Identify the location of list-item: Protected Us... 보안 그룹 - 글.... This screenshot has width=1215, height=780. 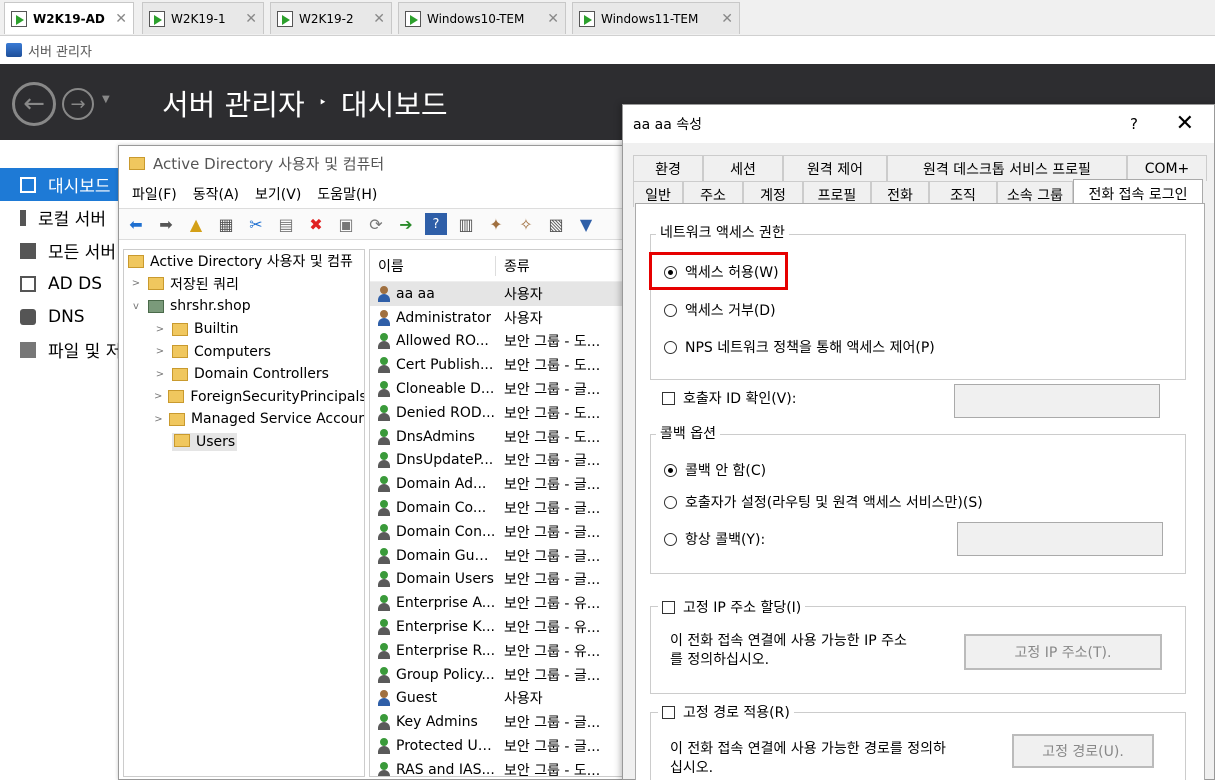
(498, 746).